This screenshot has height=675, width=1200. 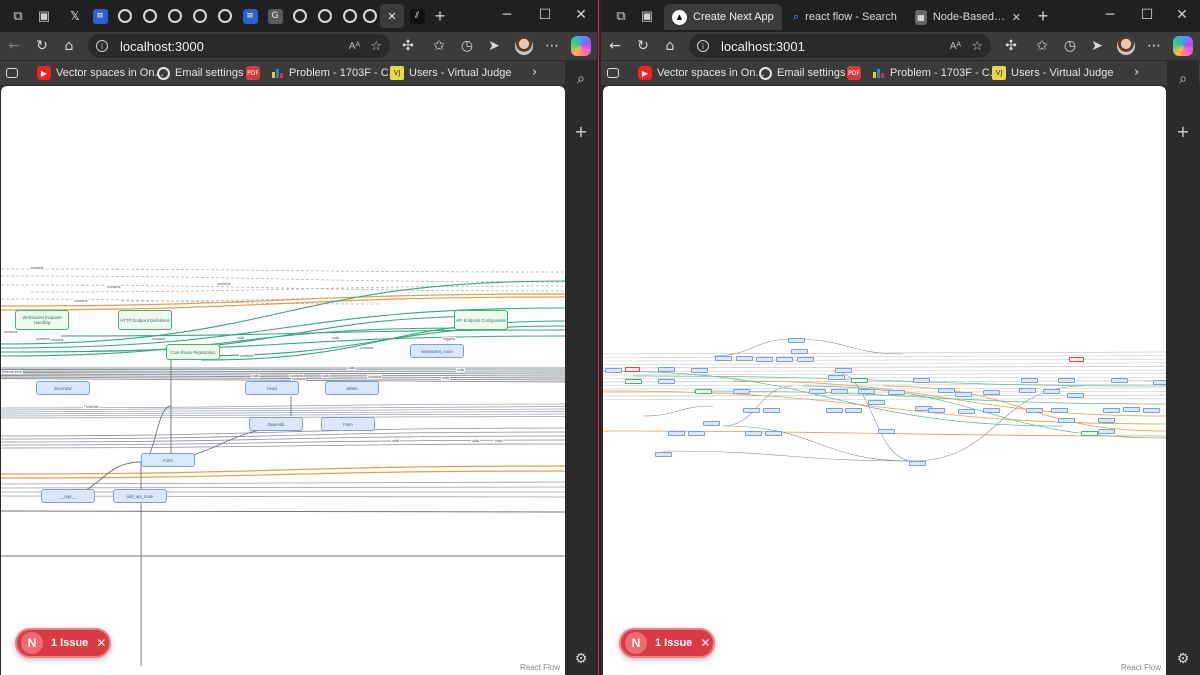 What do you see at coordinates (145, 320) in the screenshot?
I see `graph-node: HTTP Endpoint Definitions` at bounding box center [145, 320].